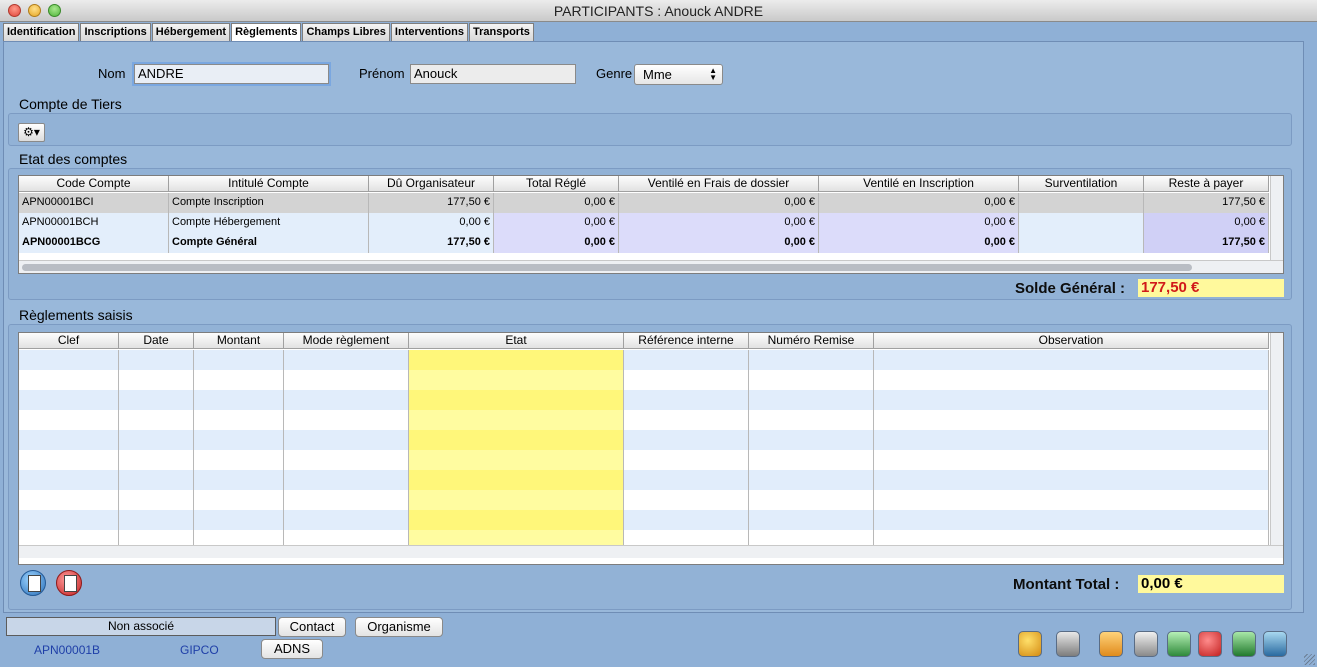  I want to click on printer-icon, so click(1068, 644).